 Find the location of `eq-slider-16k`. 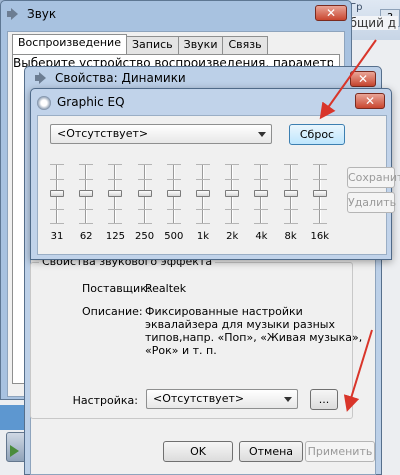

eq-slider-16k is located at coordinates (319, 194).